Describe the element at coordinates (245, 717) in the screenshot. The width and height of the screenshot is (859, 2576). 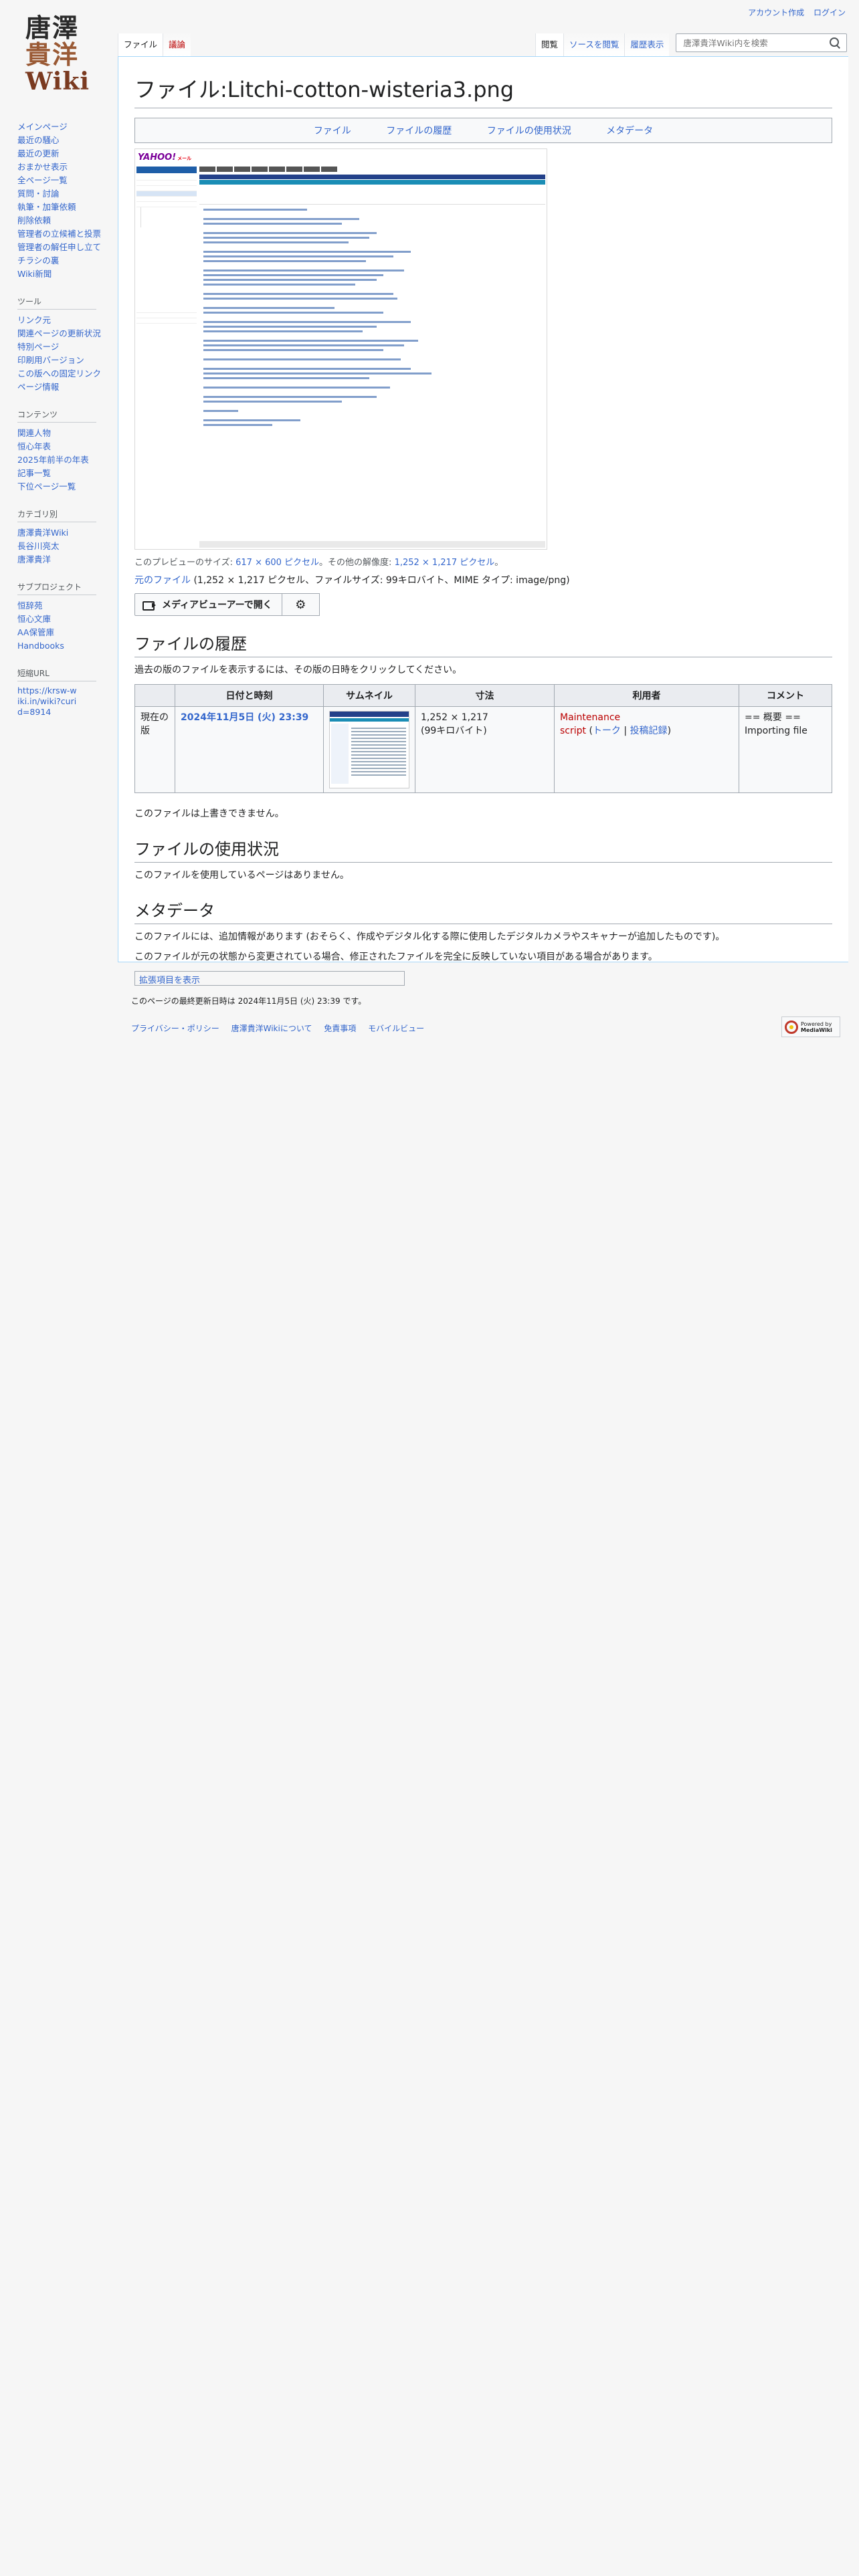
I see `row-datetime-link: 2024年11月5日 (火) 23:39` at that location.